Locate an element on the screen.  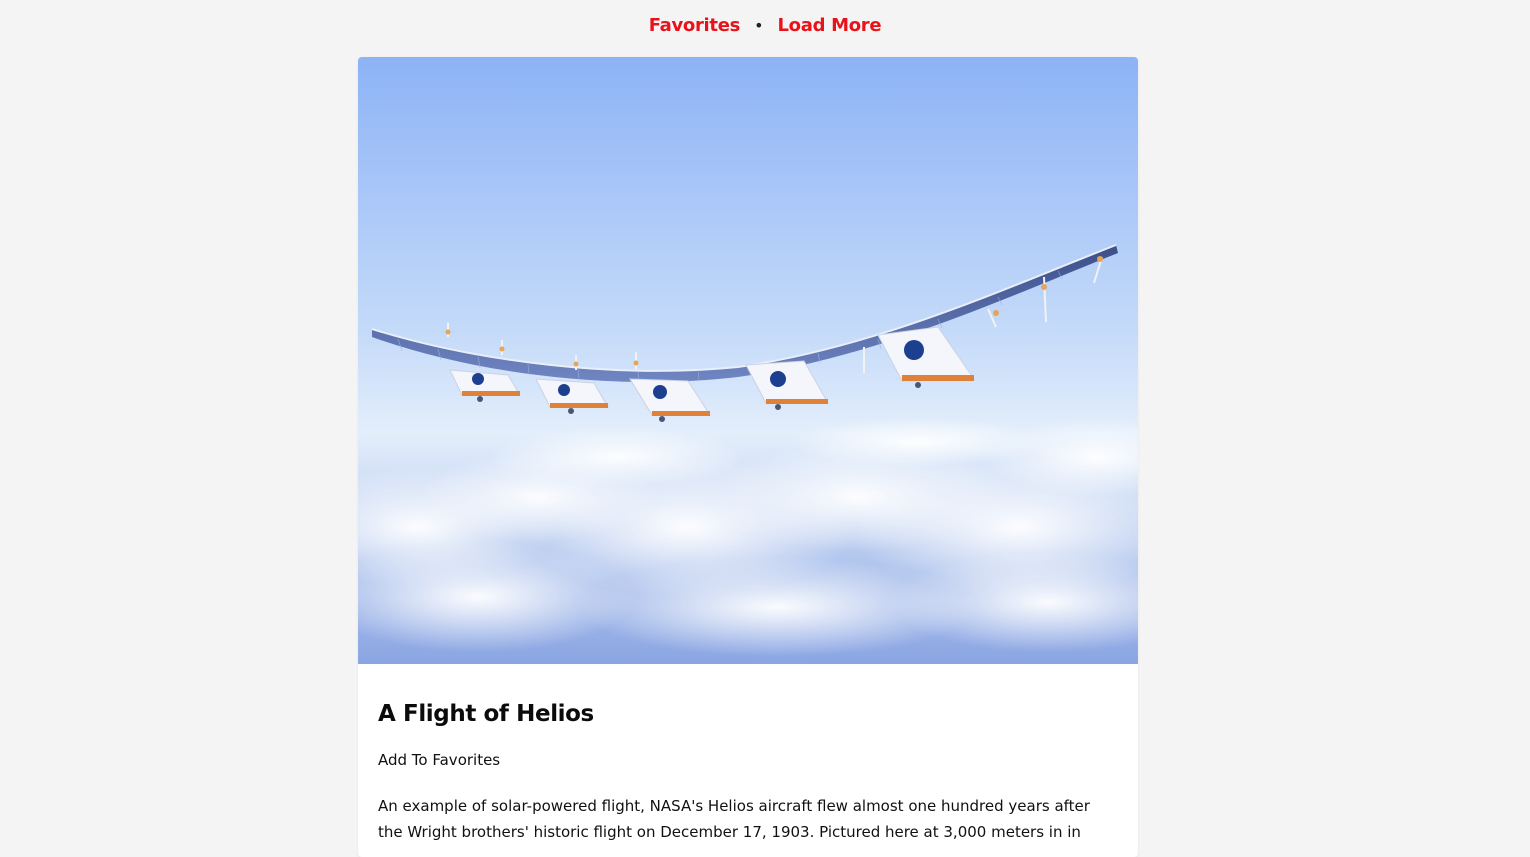
favorites-link: Favorites is located at coordinates (695, 25).